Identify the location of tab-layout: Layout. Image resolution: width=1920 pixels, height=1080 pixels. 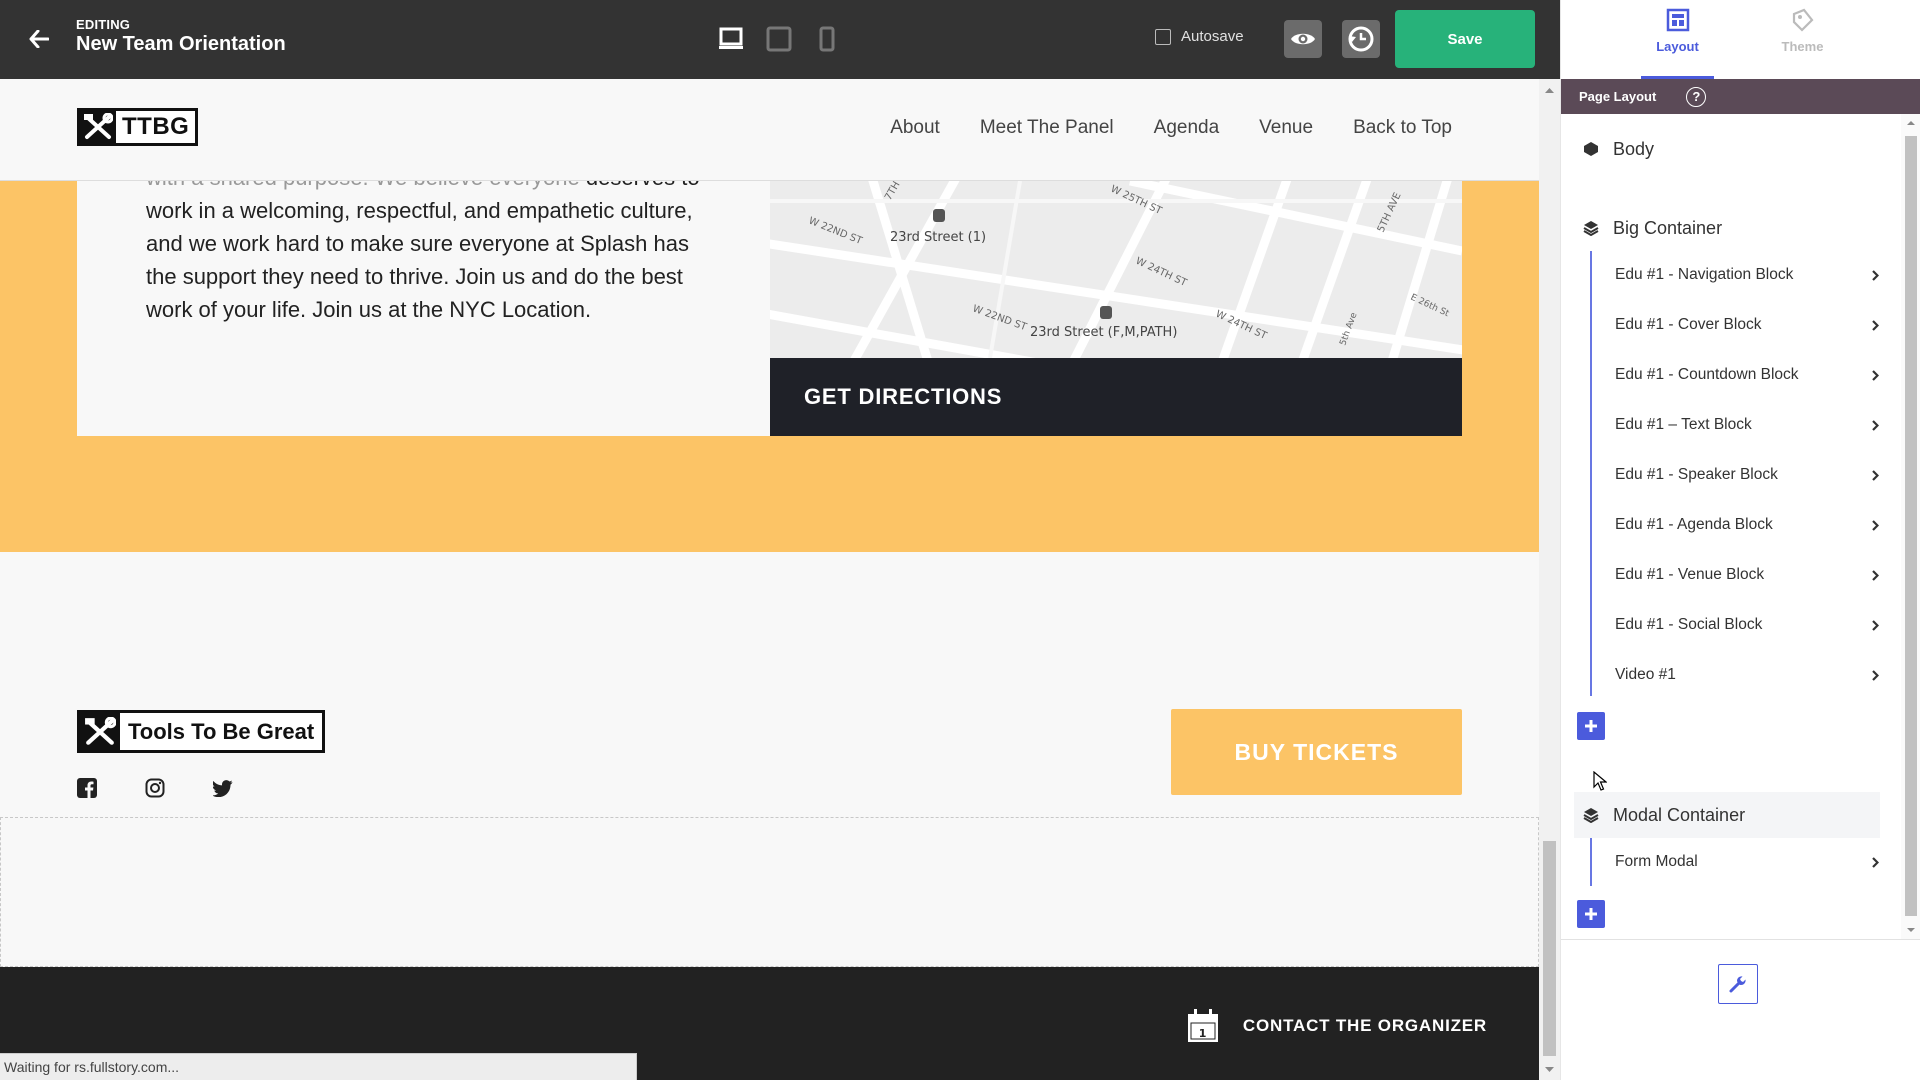
(1677, 39).